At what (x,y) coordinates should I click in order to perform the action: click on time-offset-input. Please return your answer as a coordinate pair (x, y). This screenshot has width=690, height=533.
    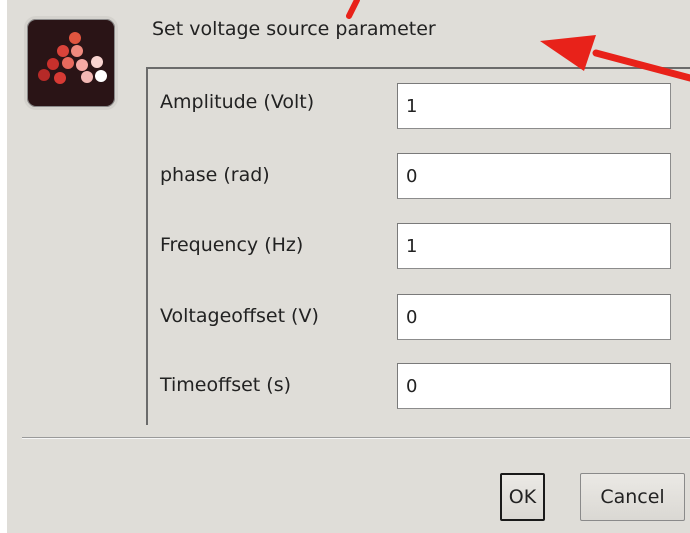
    Looking at the image, I should click on (534, 386).